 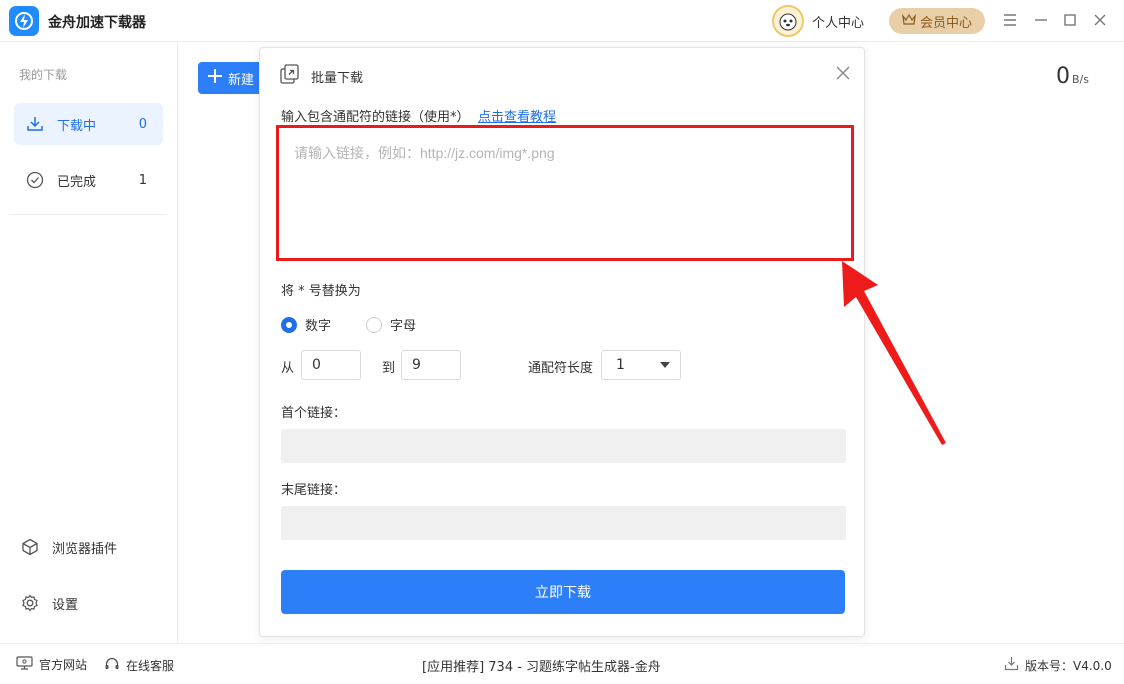 What do you see at coordinates (314, 490) in the screenshot?
I see `last-link-label: 末尾链接：` at bounding box center [314, 490].